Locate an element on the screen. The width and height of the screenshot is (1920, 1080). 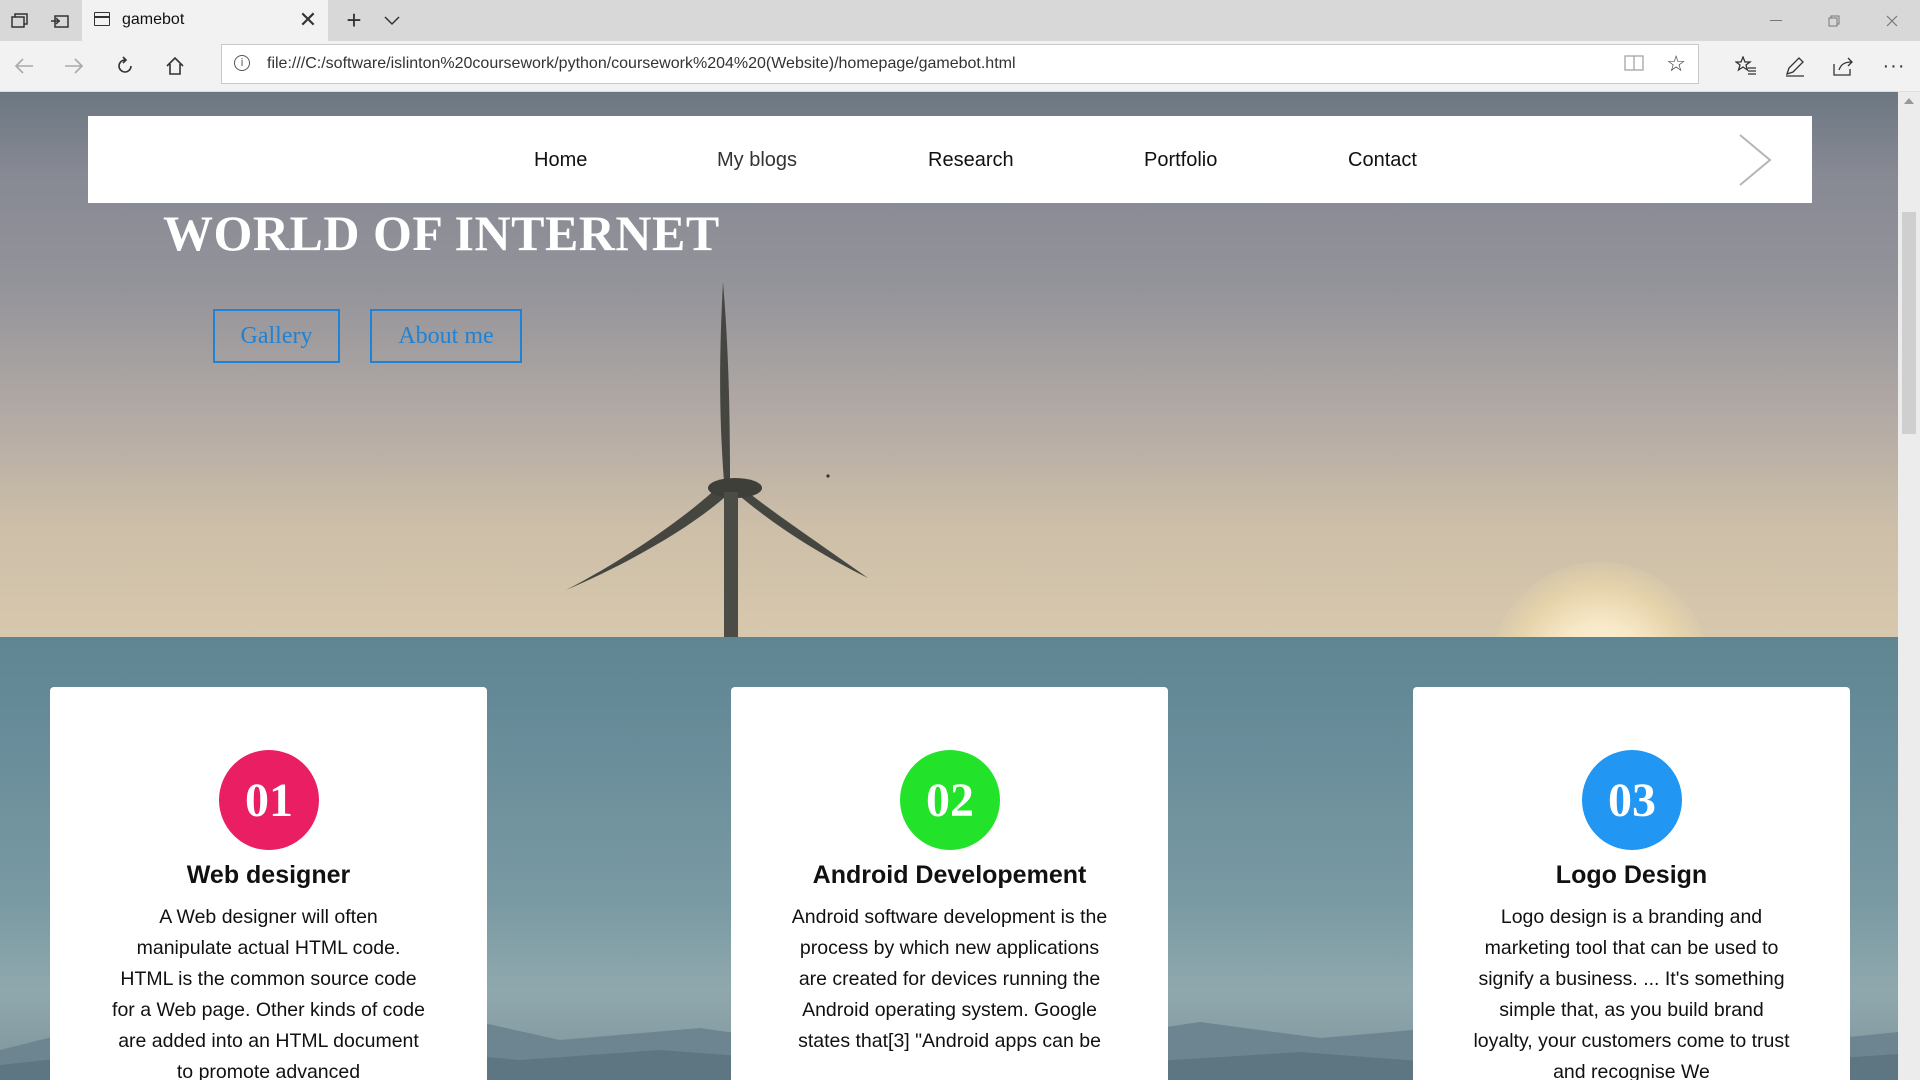
reading-view-icon is located at coordinates (1634, 64).